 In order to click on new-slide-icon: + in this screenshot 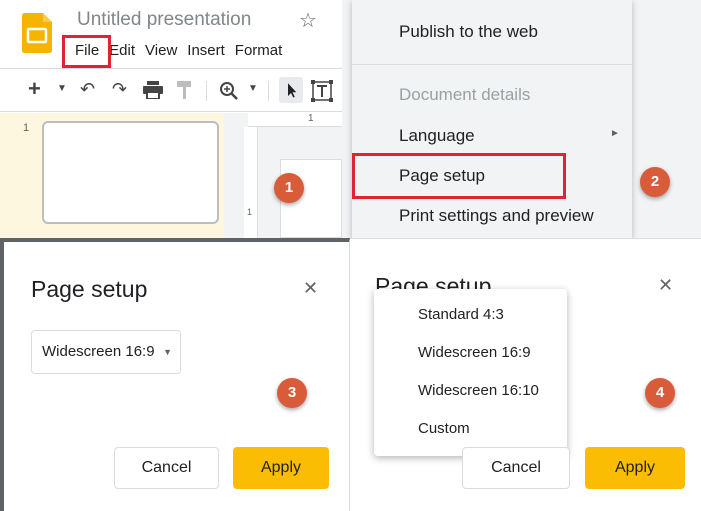, I will do `click(34, 89)`.